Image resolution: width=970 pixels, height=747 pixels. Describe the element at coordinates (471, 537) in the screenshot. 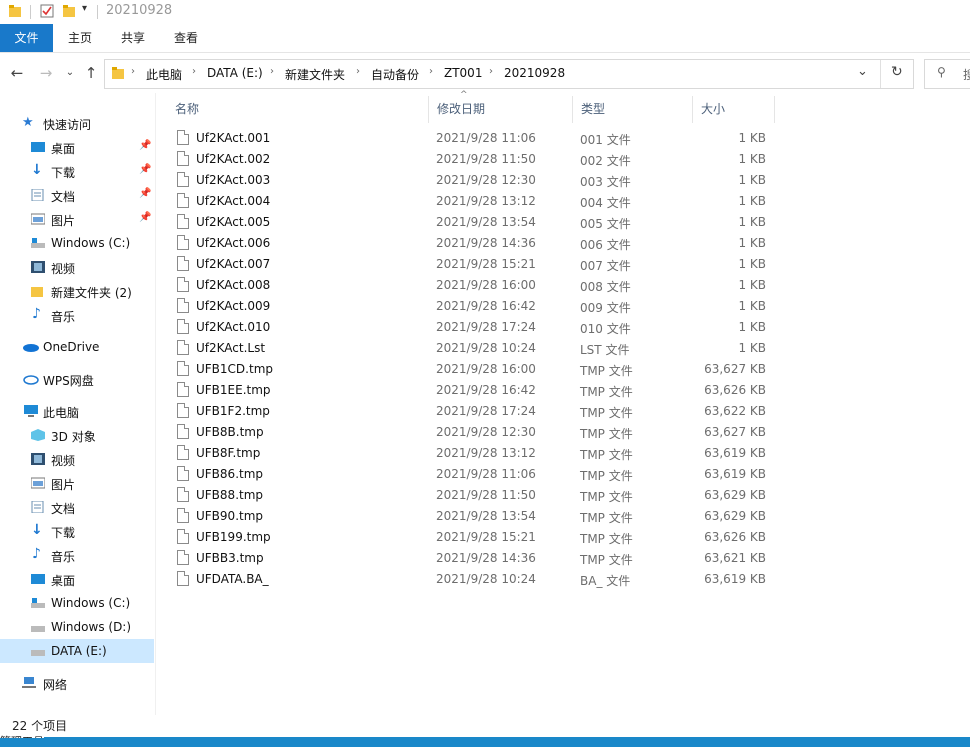

I see `file-row: UFB199.tmp 2021/9/28 15:21 TMP 文件 63,626 KB` at that location.